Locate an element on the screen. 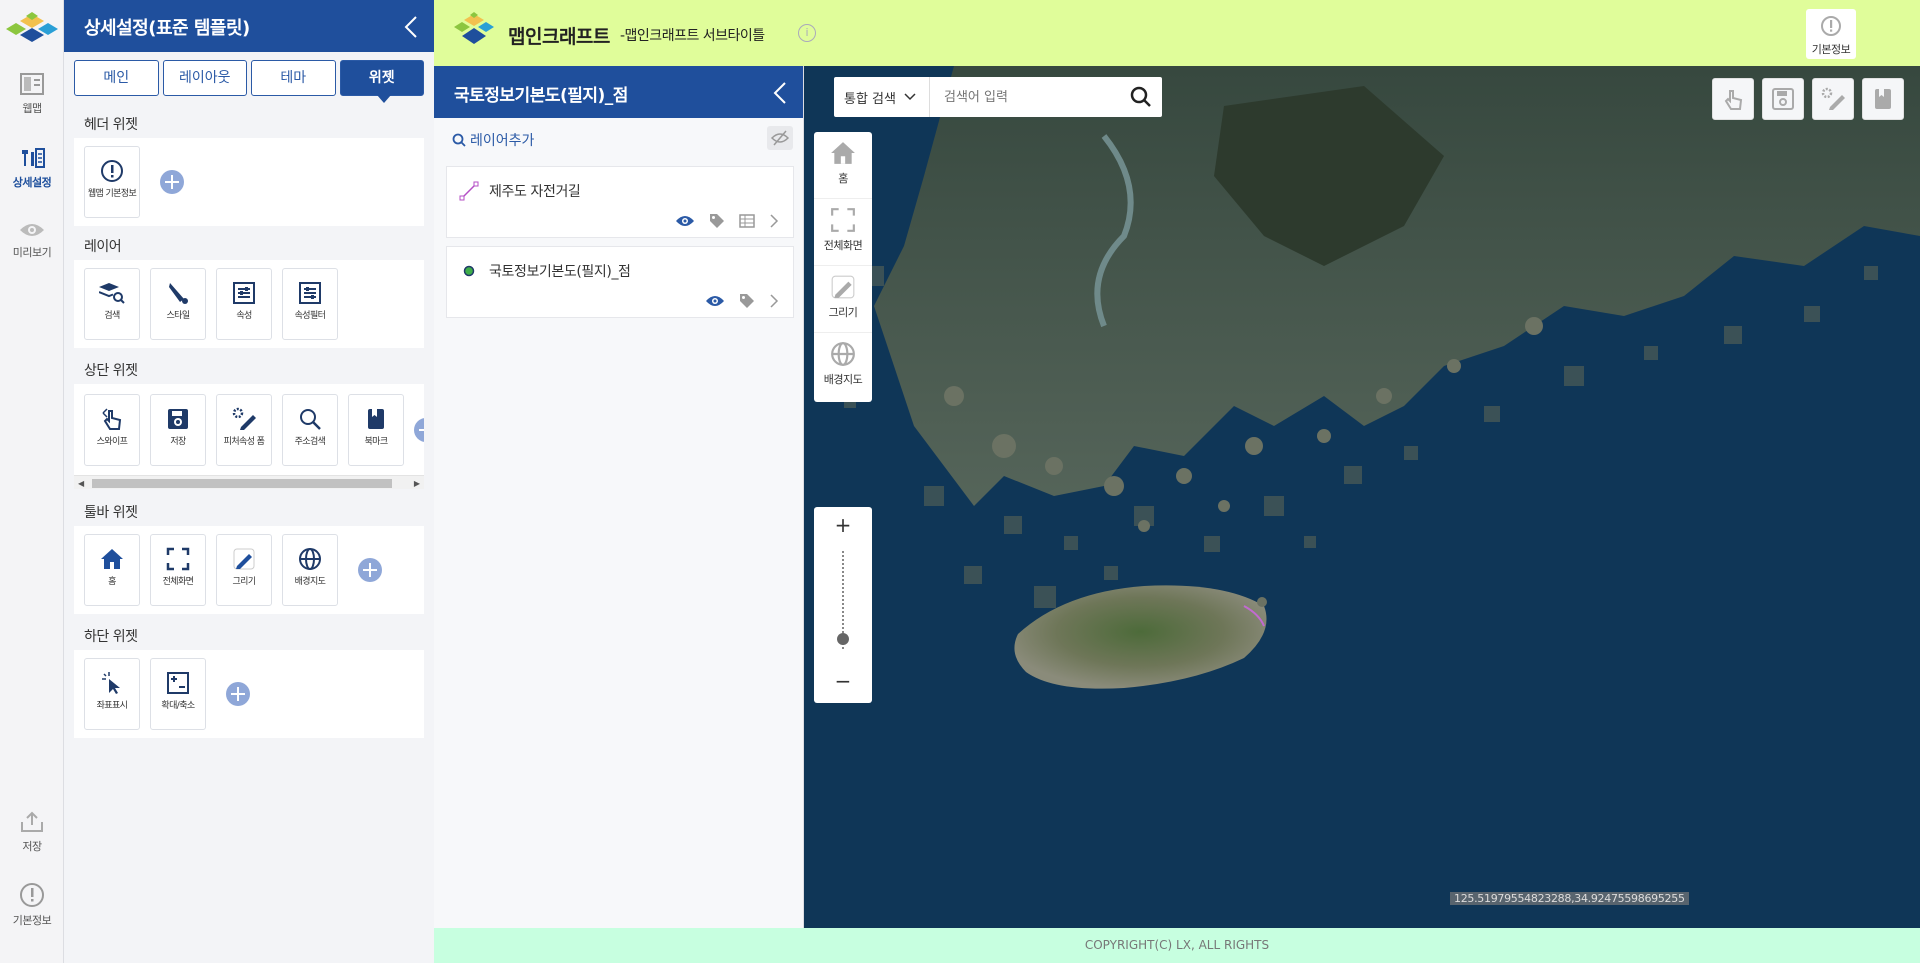 Image resolution: width=1920 pixels, height=963 pixels. header-bar: 맵인크래프트 -맵인크래프트 서브타이틀 i 기본정보 is located at coordinates (1177, 33).